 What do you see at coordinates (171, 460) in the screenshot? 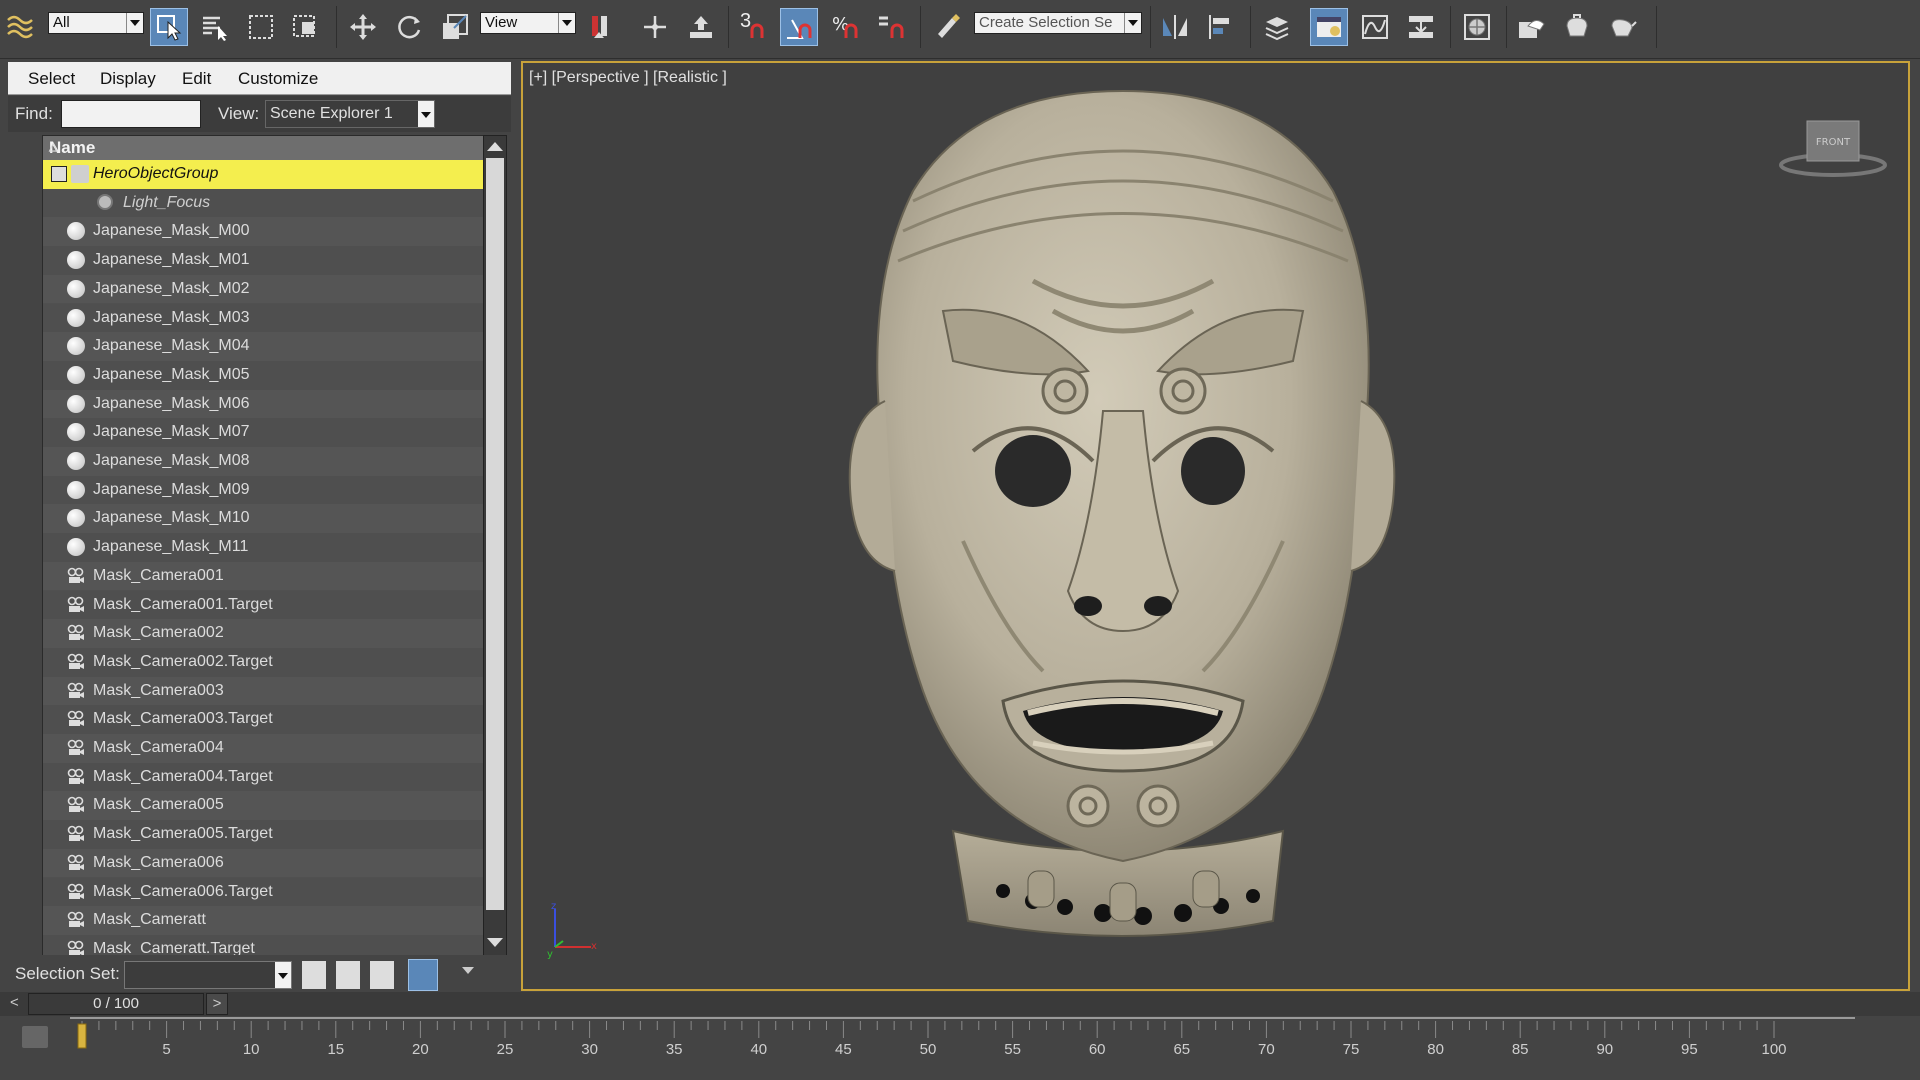
I see `list-item-label: Japanese_Mask_M08` at bounding box center [171, 460].